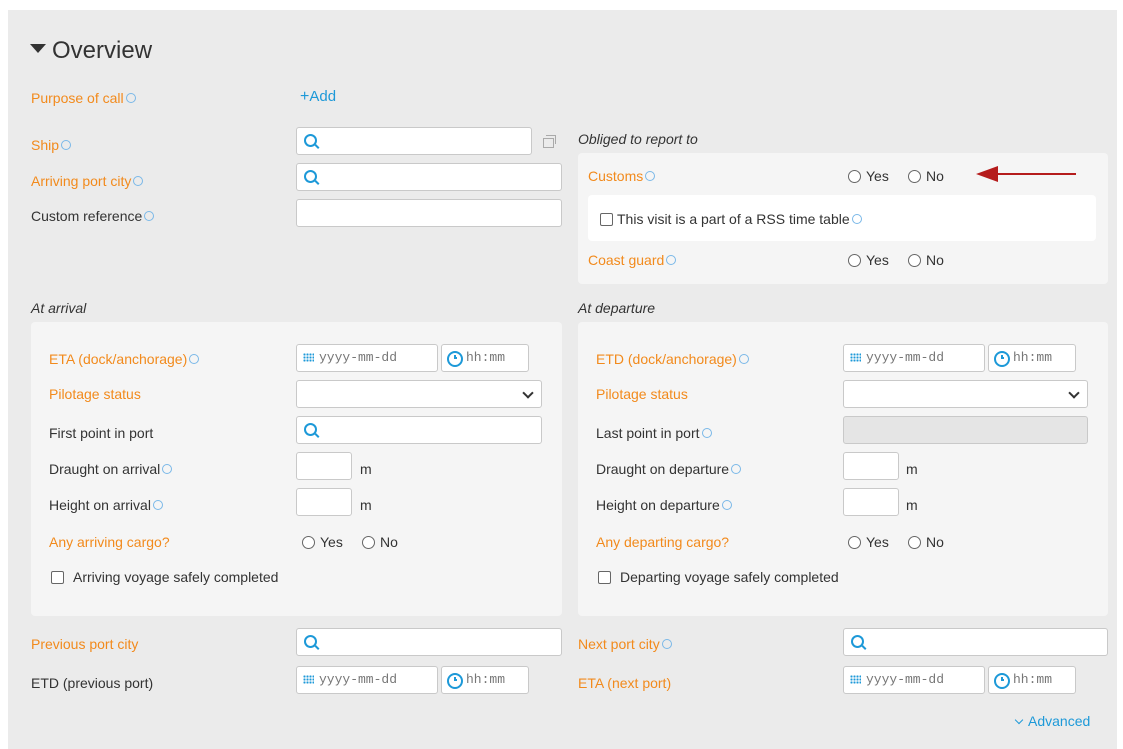 Image resolution: width=1123 pixels, height=749 pixels. What do you see at coordinates (51, 145) in the screenshot?
I see `ship-label: Ship` at bounding box center [51, 145].